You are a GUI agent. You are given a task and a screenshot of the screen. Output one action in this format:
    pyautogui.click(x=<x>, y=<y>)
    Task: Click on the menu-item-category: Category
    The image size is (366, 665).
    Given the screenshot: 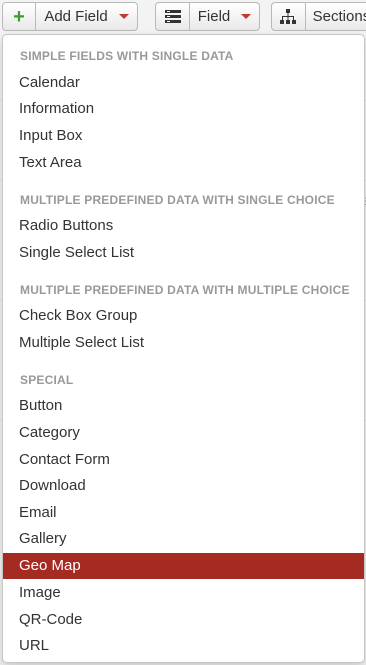 What is the action you would take?
    pyautogui.click(x=183, y=433)
    